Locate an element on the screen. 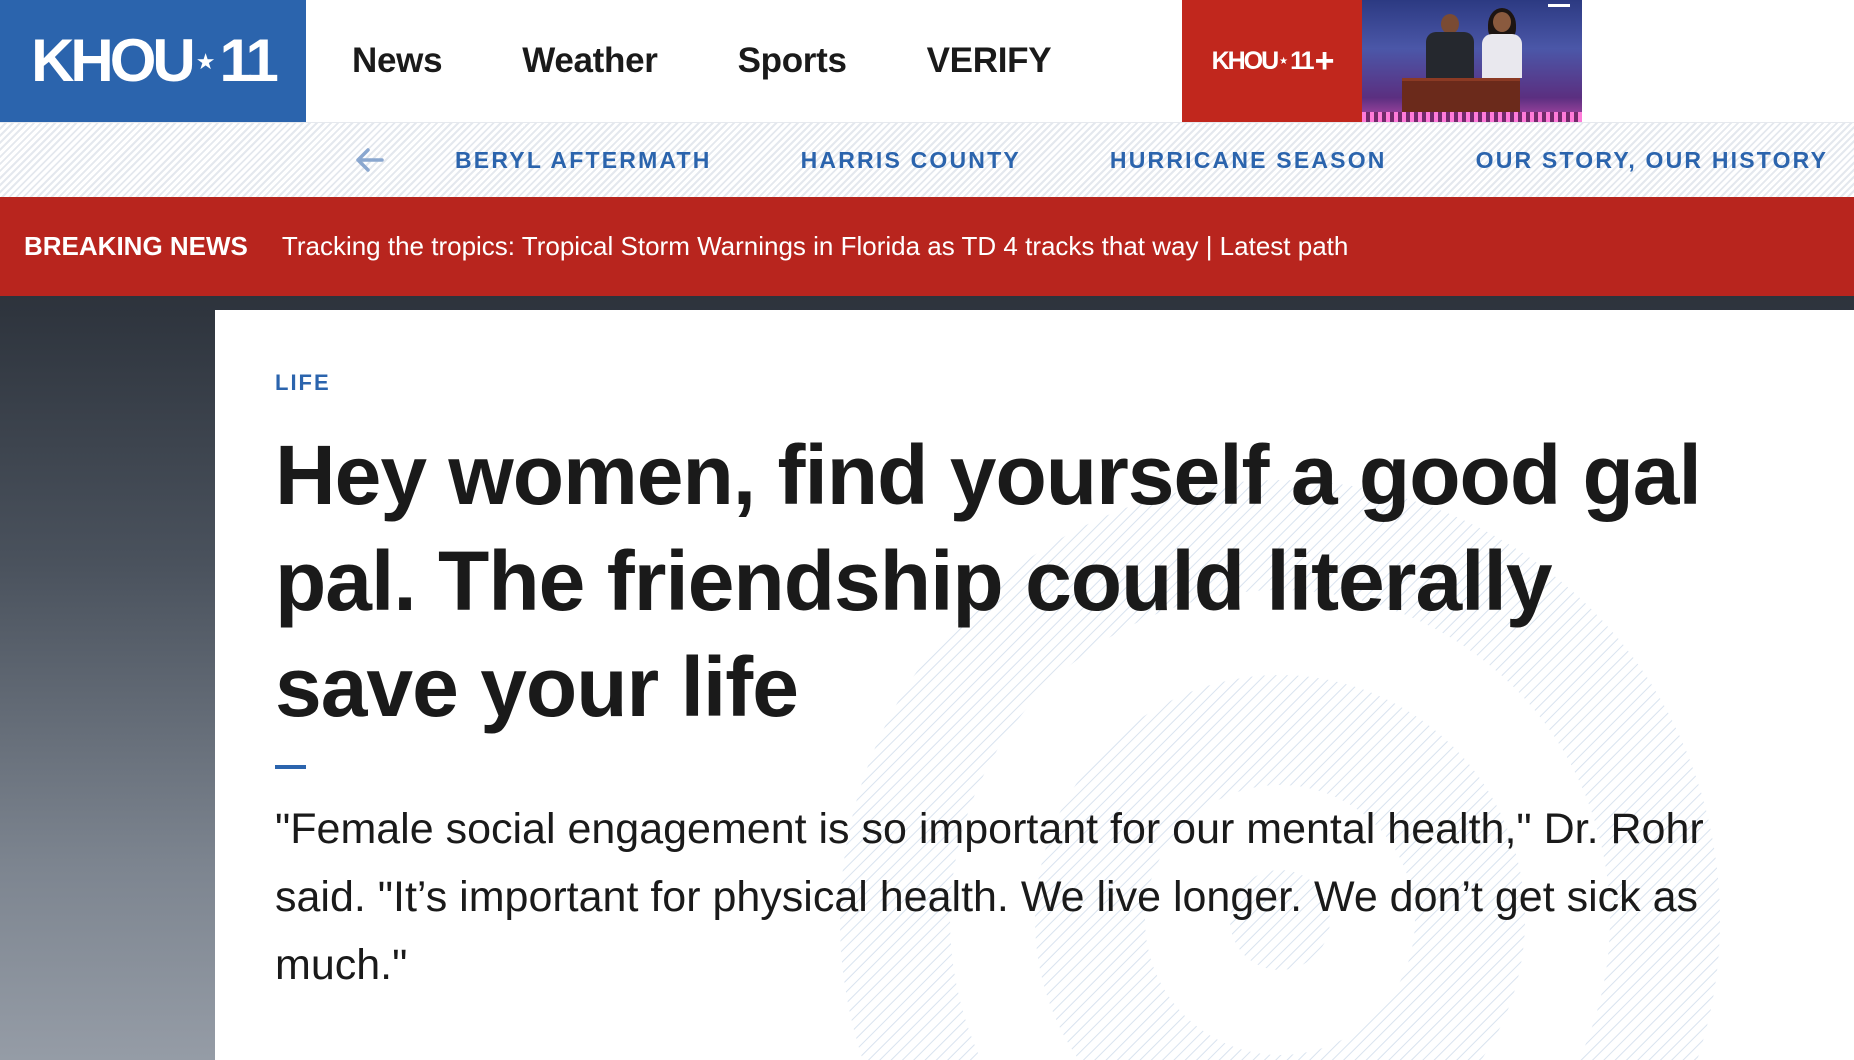  khou-plus-logo: KHOU ★11+ is located at coordinates (1273, 60).